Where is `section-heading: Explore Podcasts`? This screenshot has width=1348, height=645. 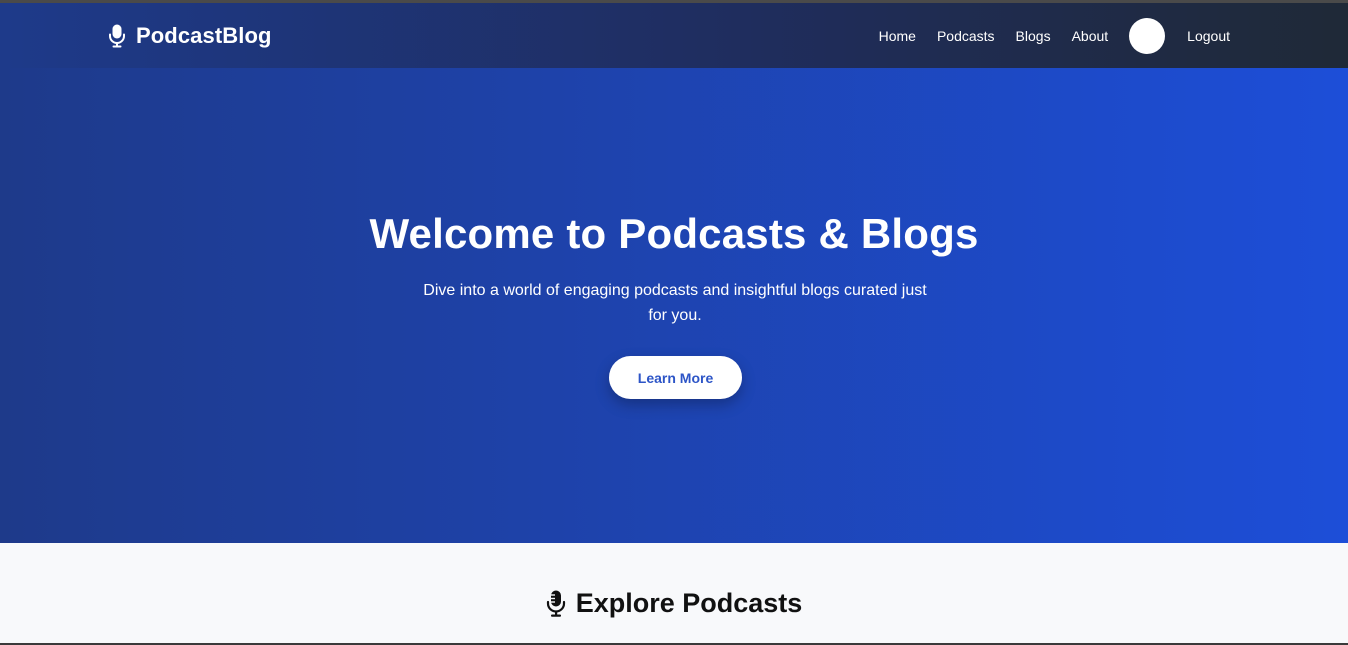
section-heading: Explore Podcasts is located at coordinates (674, 603).